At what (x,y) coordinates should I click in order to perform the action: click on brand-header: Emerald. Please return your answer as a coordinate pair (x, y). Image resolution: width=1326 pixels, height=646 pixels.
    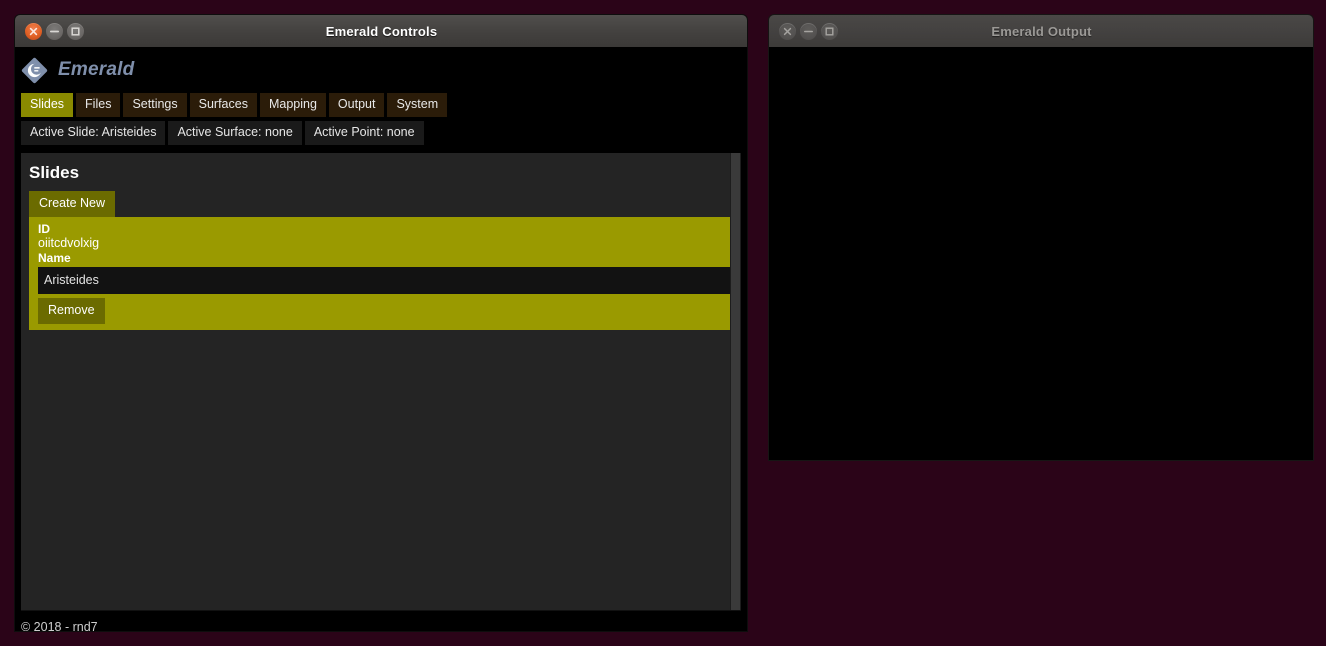
    Looking at the image, I should click on (381, 69).